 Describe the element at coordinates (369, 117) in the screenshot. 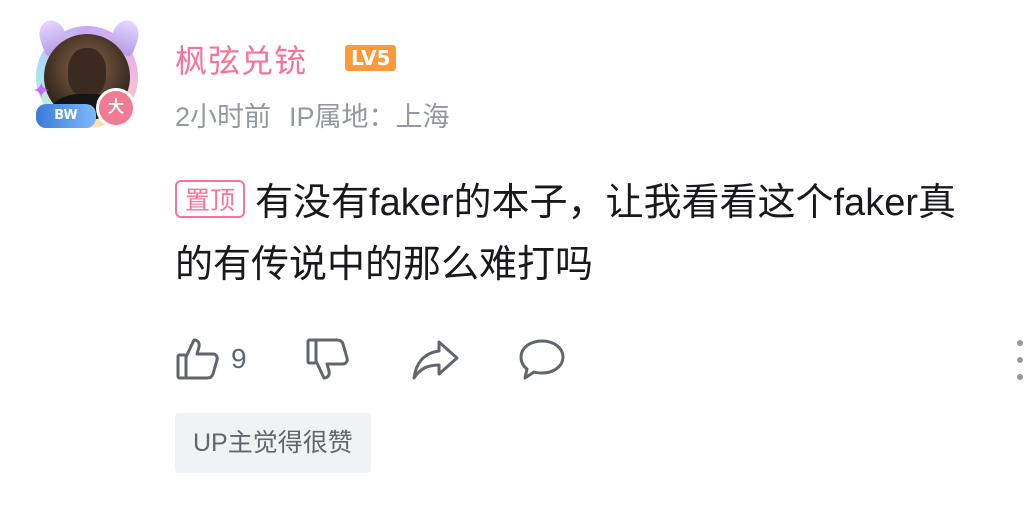

I see `ip-location: IP属地：上海` at that location.